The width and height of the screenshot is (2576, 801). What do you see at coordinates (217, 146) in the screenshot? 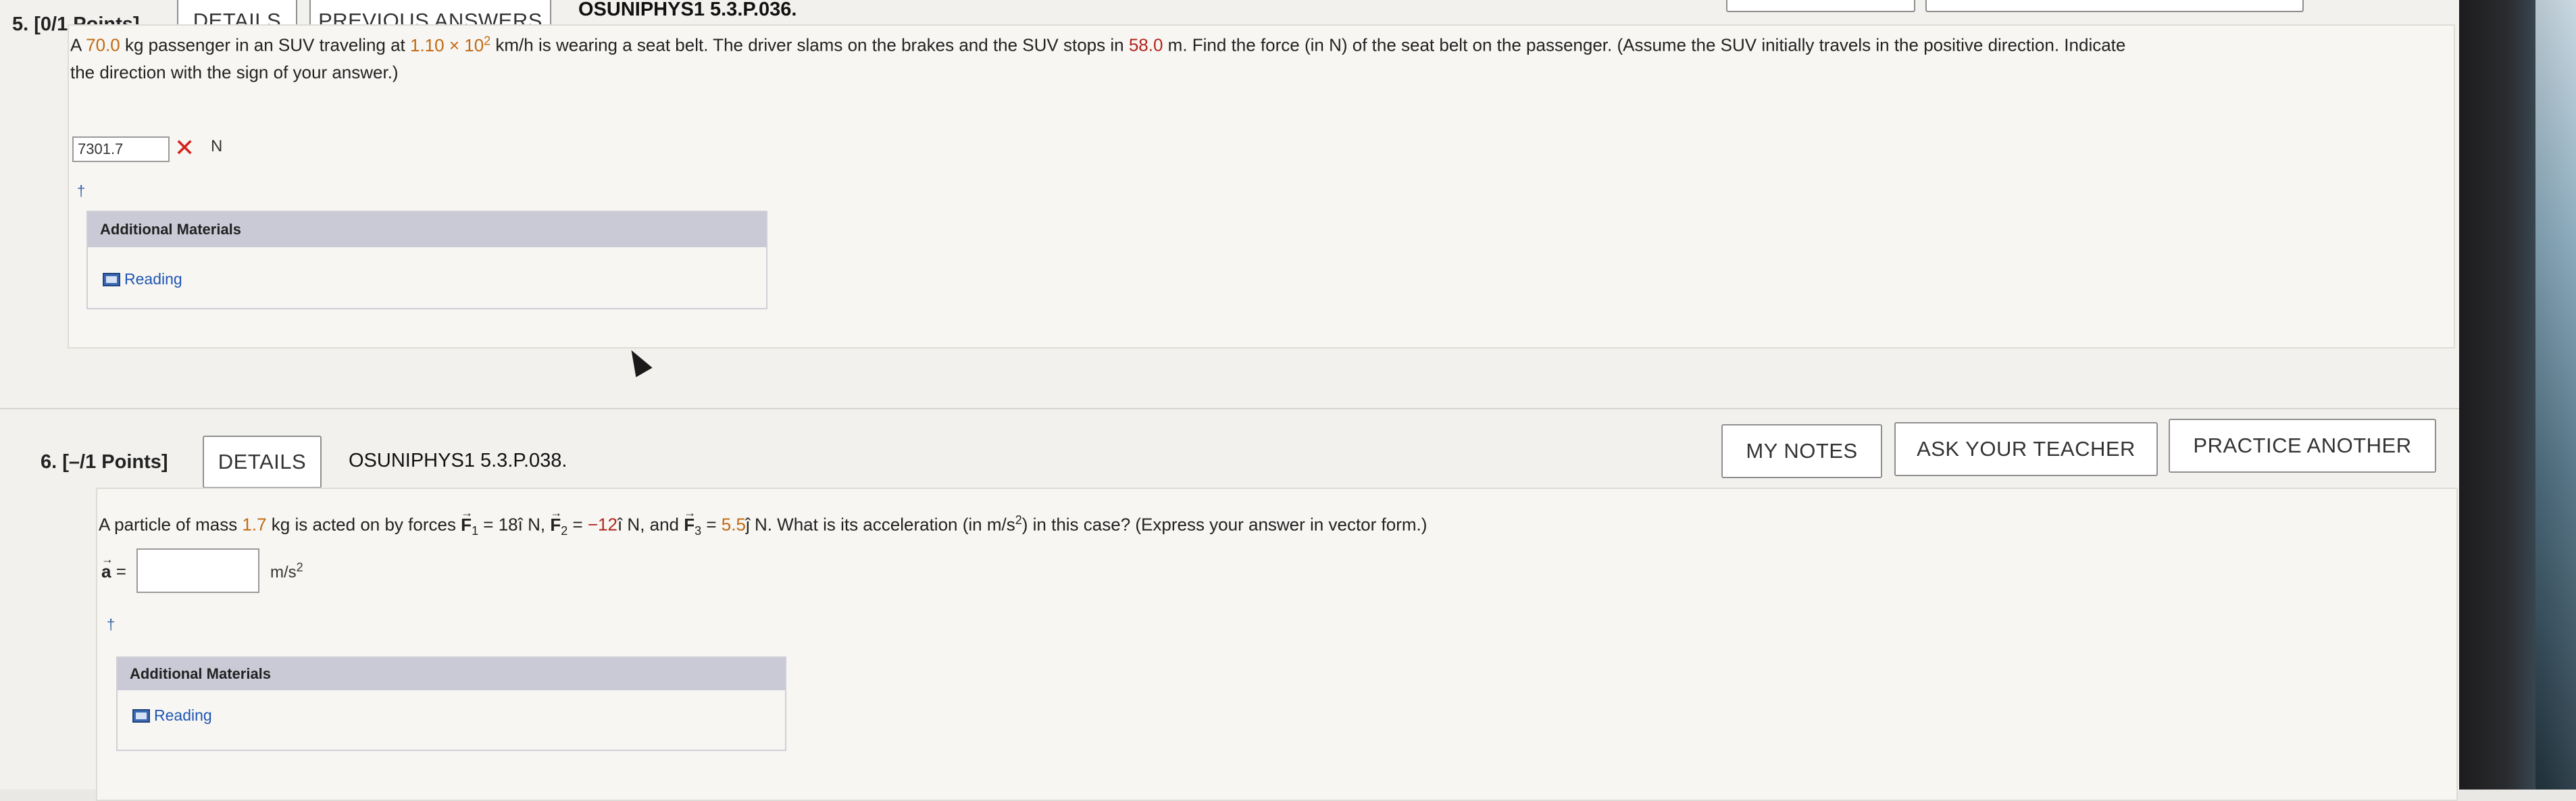
I see `q5-answer-unit: N` at bounding box center [217, 146].